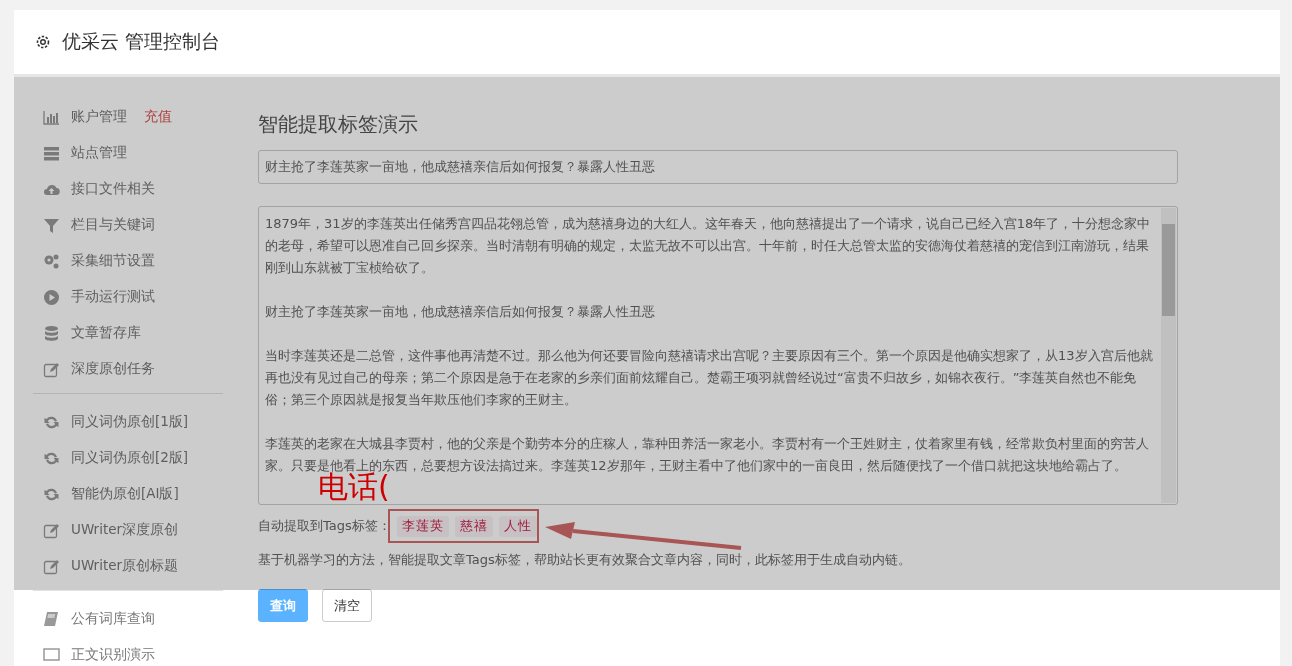 This screenshot has width=1292, height=666. What do you see at coordinates (460, 312) in the screenshot?
I see `article-paragraph: 财主抢了李莲英家一亩地，他成慈禧亲信后如何报复？暴露人性丑恶` at bounding box center [460, 312].